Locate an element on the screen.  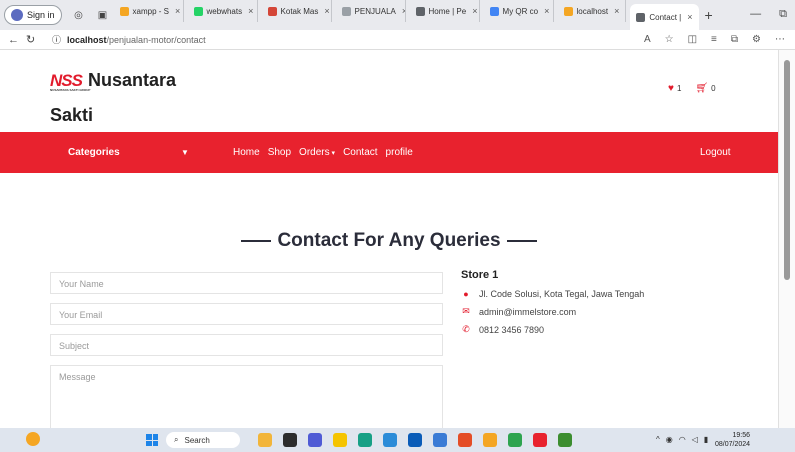
logo: NSS NUSANTARA SAKTI GROUP Nusantara is located at coordinates (113, 81).